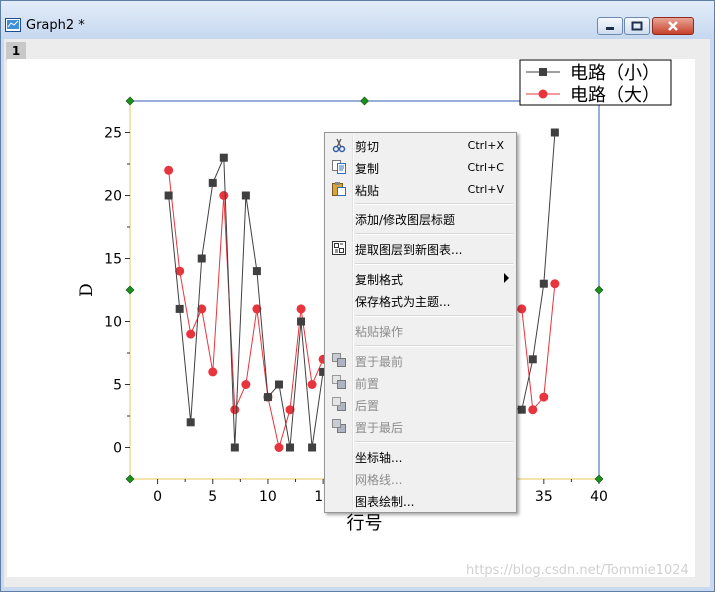 This screenshot has height=592, width=715. Describe the element at coordinates (420, 360) in the screenshot. I see `menu-item-bring-to-front: 置于最前` at that location.